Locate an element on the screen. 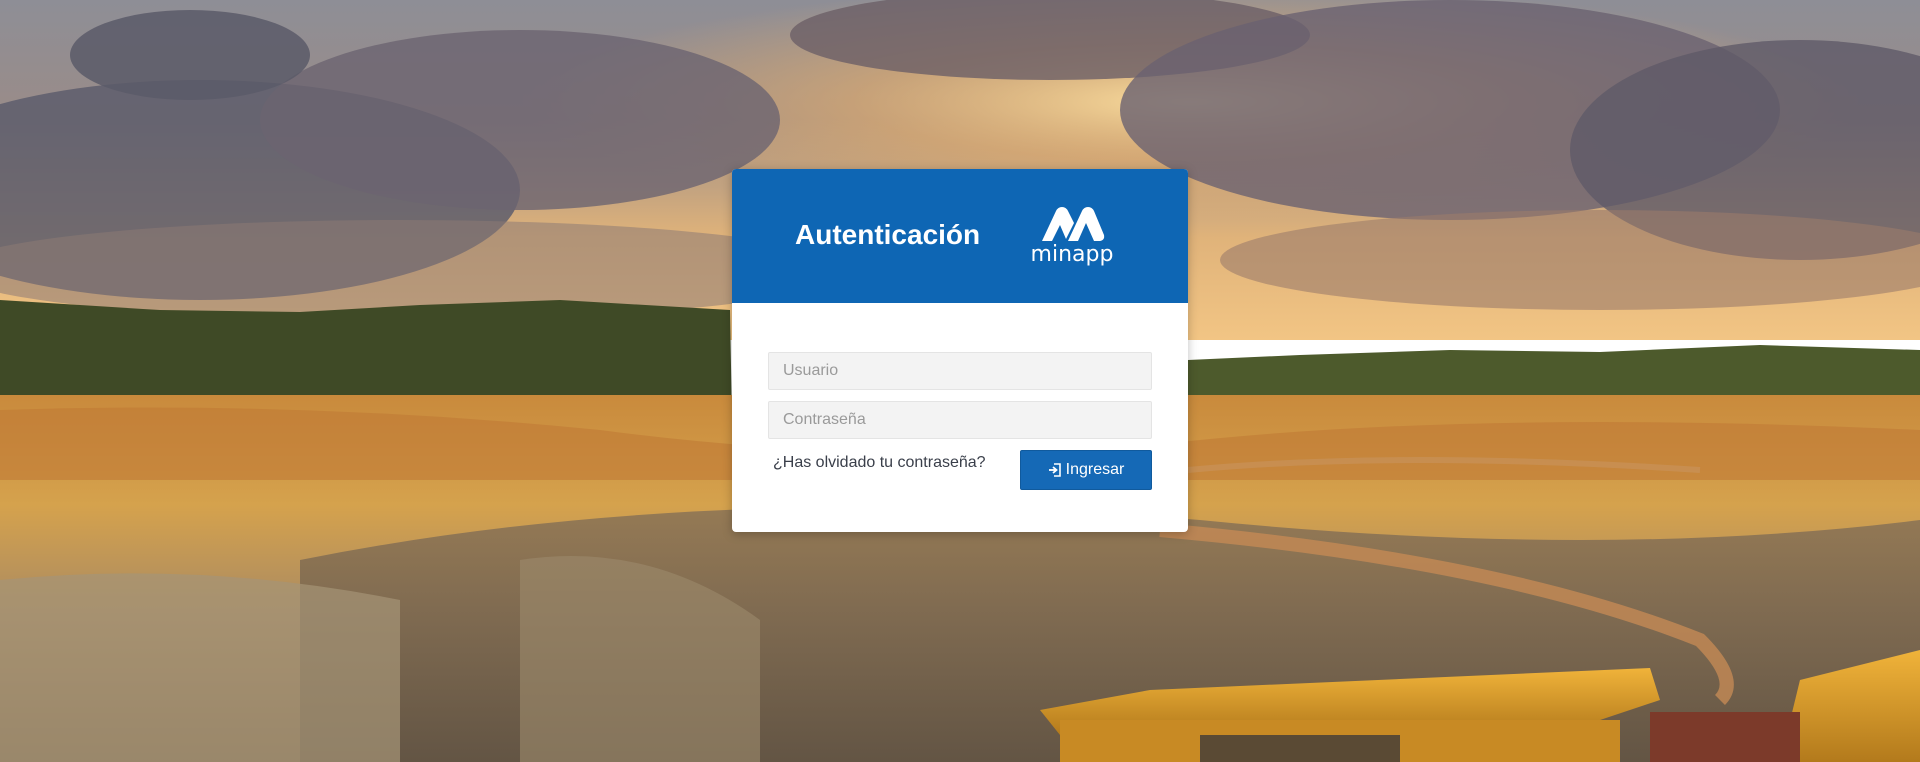 The width and height of the screenshot is (1920, 762). login-card-header: Autenticación minapp is located at coordinates (960, 236).